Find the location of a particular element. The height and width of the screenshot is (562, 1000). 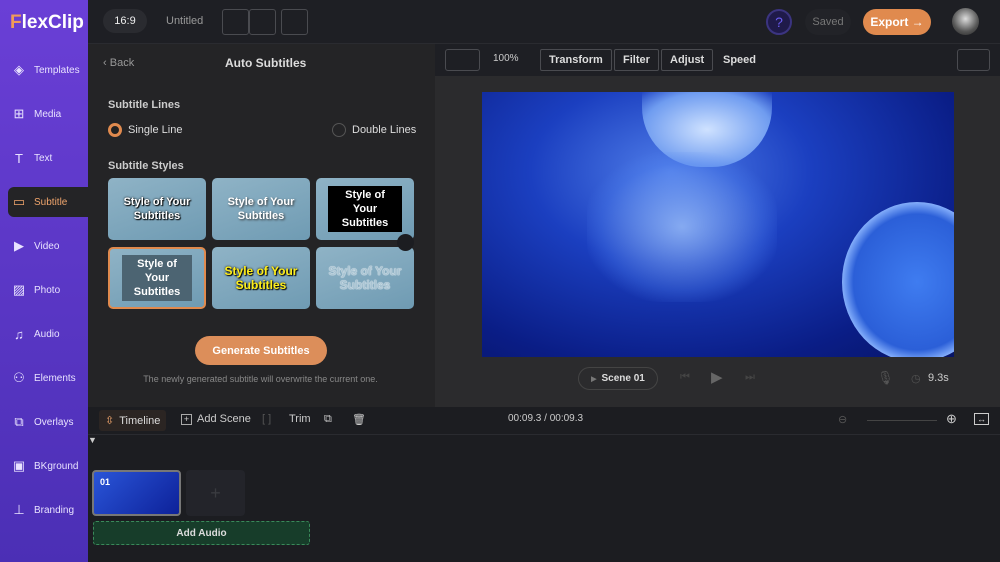

redo-button is located at coordinates (262, 22).